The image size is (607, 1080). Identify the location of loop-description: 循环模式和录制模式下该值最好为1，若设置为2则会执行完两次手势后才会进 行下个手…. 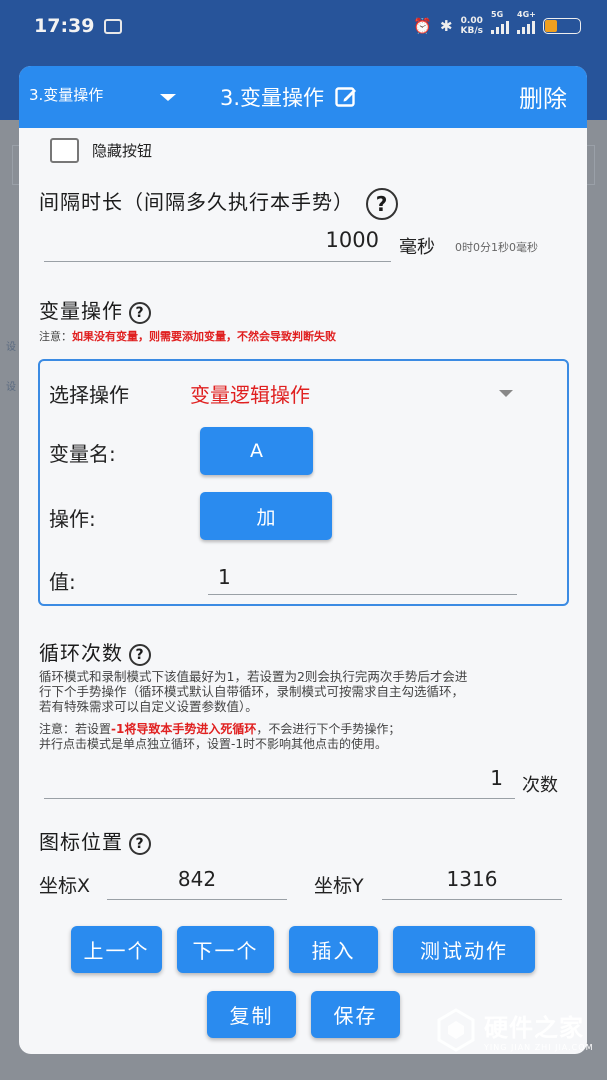
(253, 691).